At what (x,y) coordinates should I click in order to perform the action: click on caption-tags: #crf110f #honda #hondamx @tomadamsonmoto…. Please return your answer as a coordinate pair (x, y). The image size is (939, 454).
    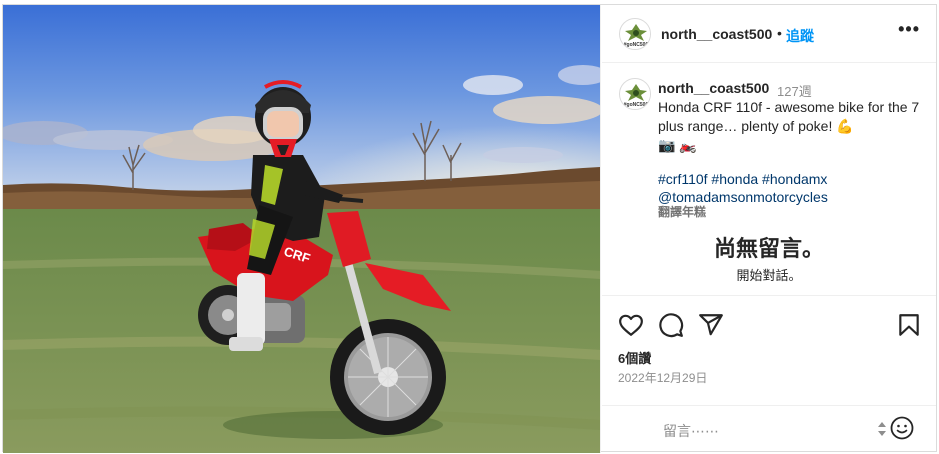
    Looking at the image, I should click on (789, 188).